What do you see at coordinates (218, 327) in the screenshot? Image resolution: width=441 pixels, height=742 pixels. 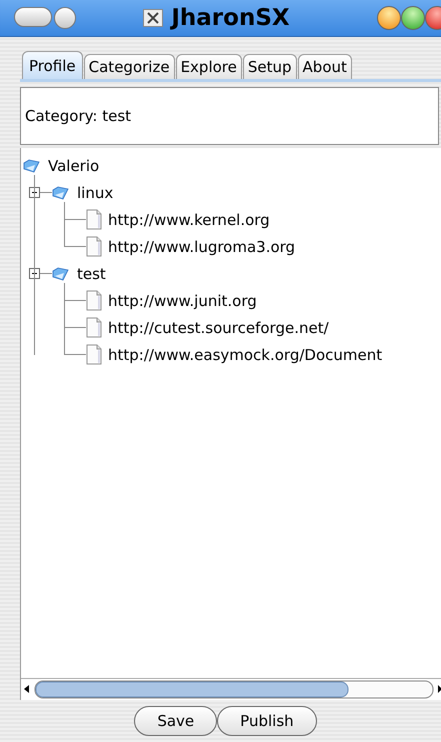 I see `tree-link: http://cutest.sourceforge.net/` at bounding box center [218, 327].